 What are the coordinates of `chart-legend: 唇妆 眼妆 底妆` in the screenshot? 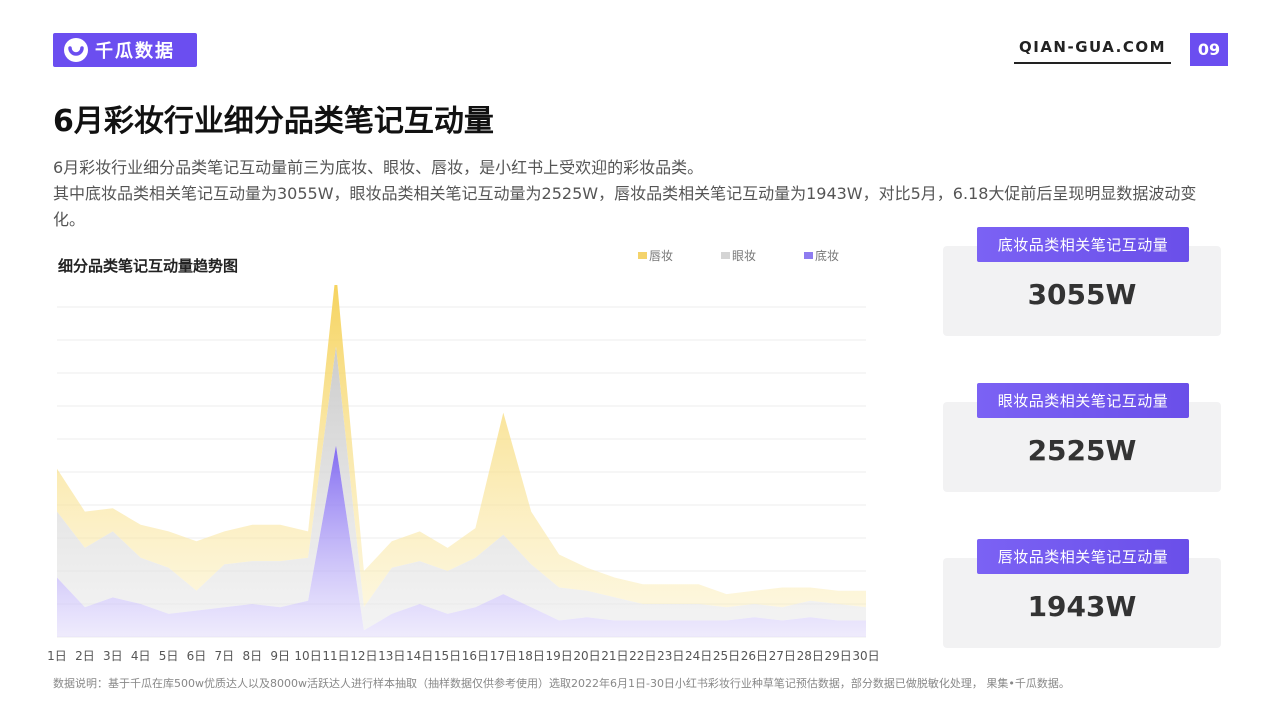 It's located at (762, 255).